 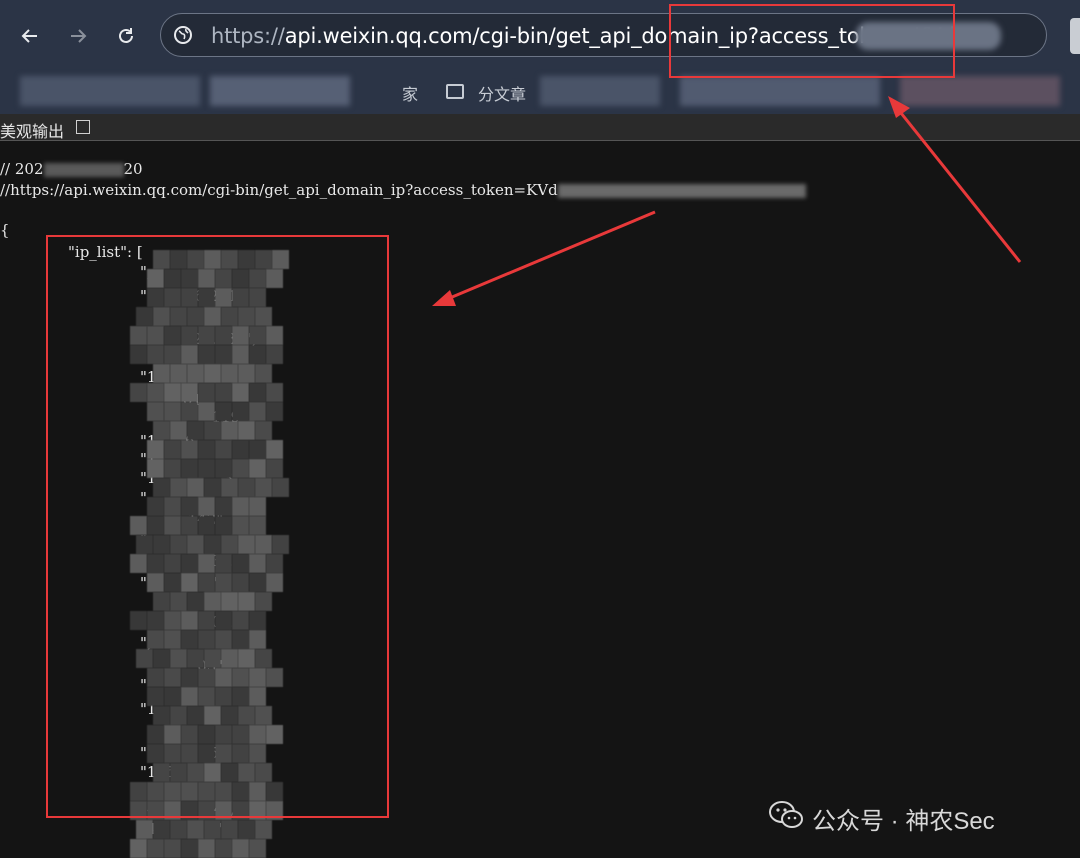 What do you see at coordinates (903, 821) in the screenshot?
I see `watermark-text: 公众号 · 神农Sec` at bounding box center [903, 821].